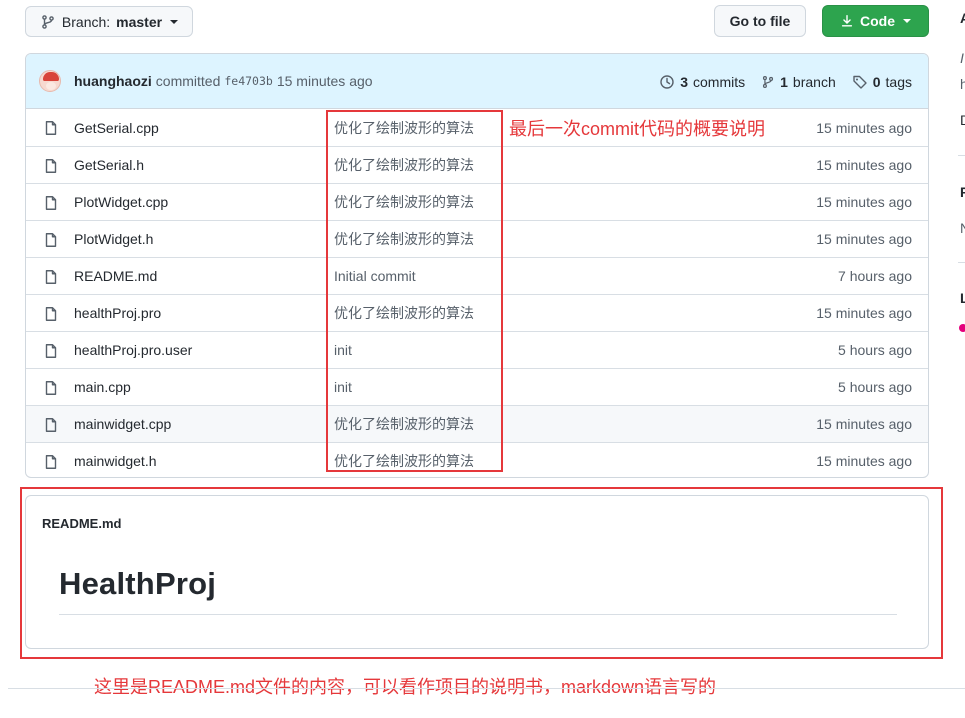 The width and height of the screenshot is (965, 718). Describe the element at coordinates (814, 81) in the screenshot. I see `branch-label: branch` at that location.